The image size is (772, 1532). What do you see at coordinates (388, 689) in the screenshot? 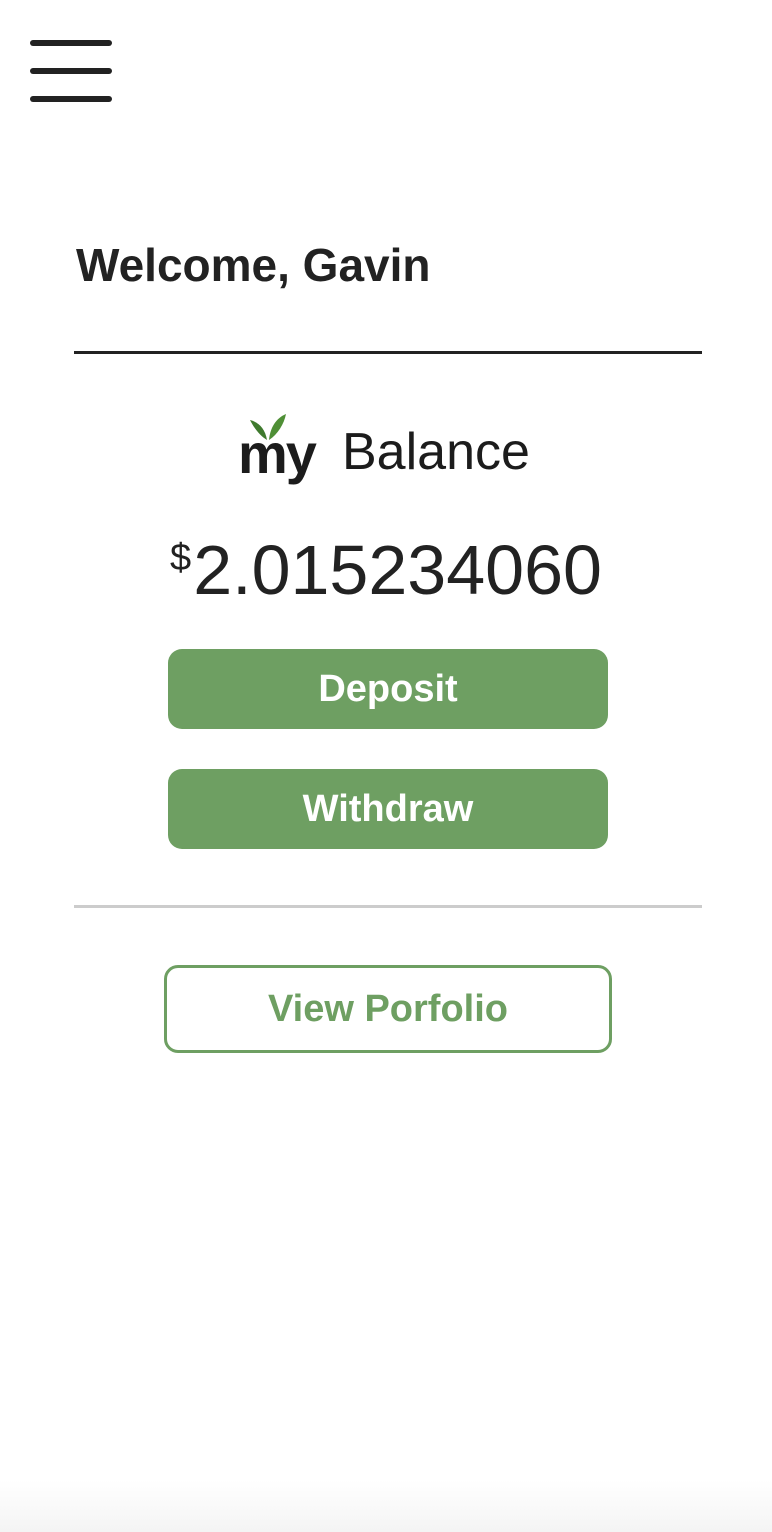
I see `deposit-button: Deposit` at bounding box center [388, 689].